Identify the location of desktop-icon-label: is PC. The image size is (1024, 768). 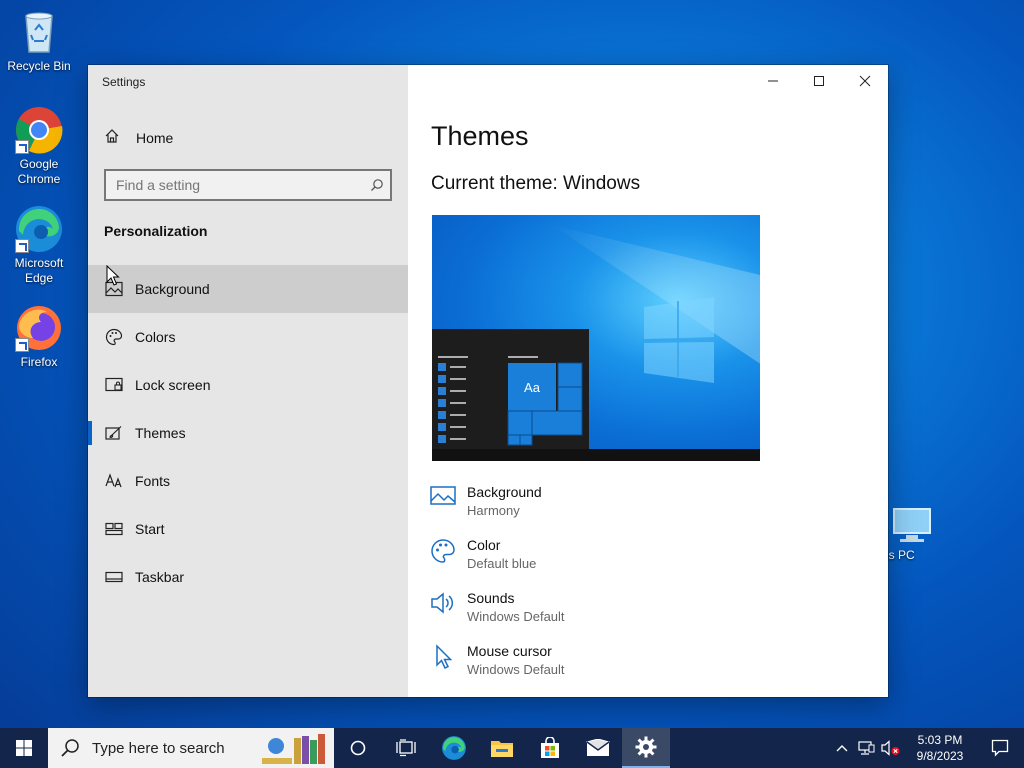
(900, 555).